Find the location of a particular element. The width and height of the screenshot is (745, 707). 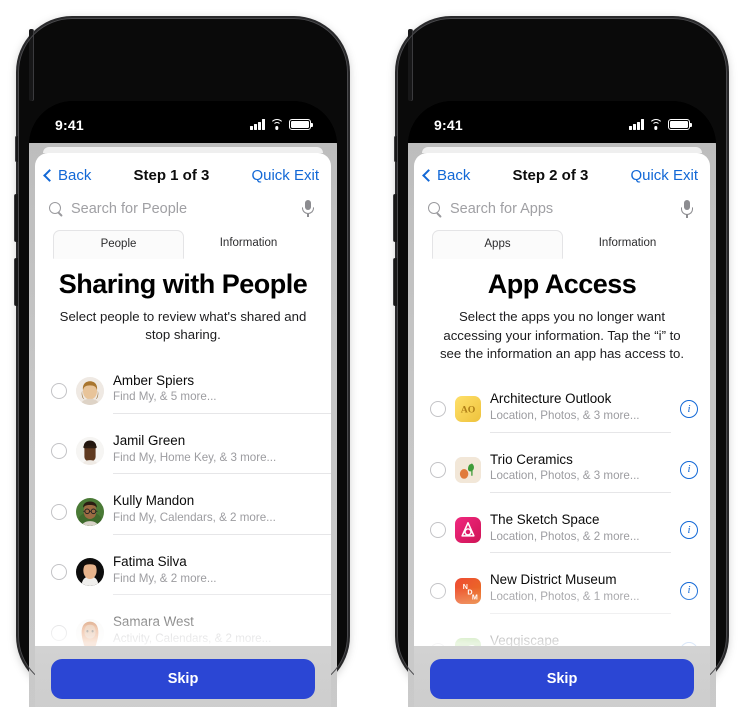

tab-label: Apps is located at coordinates (497, 244).